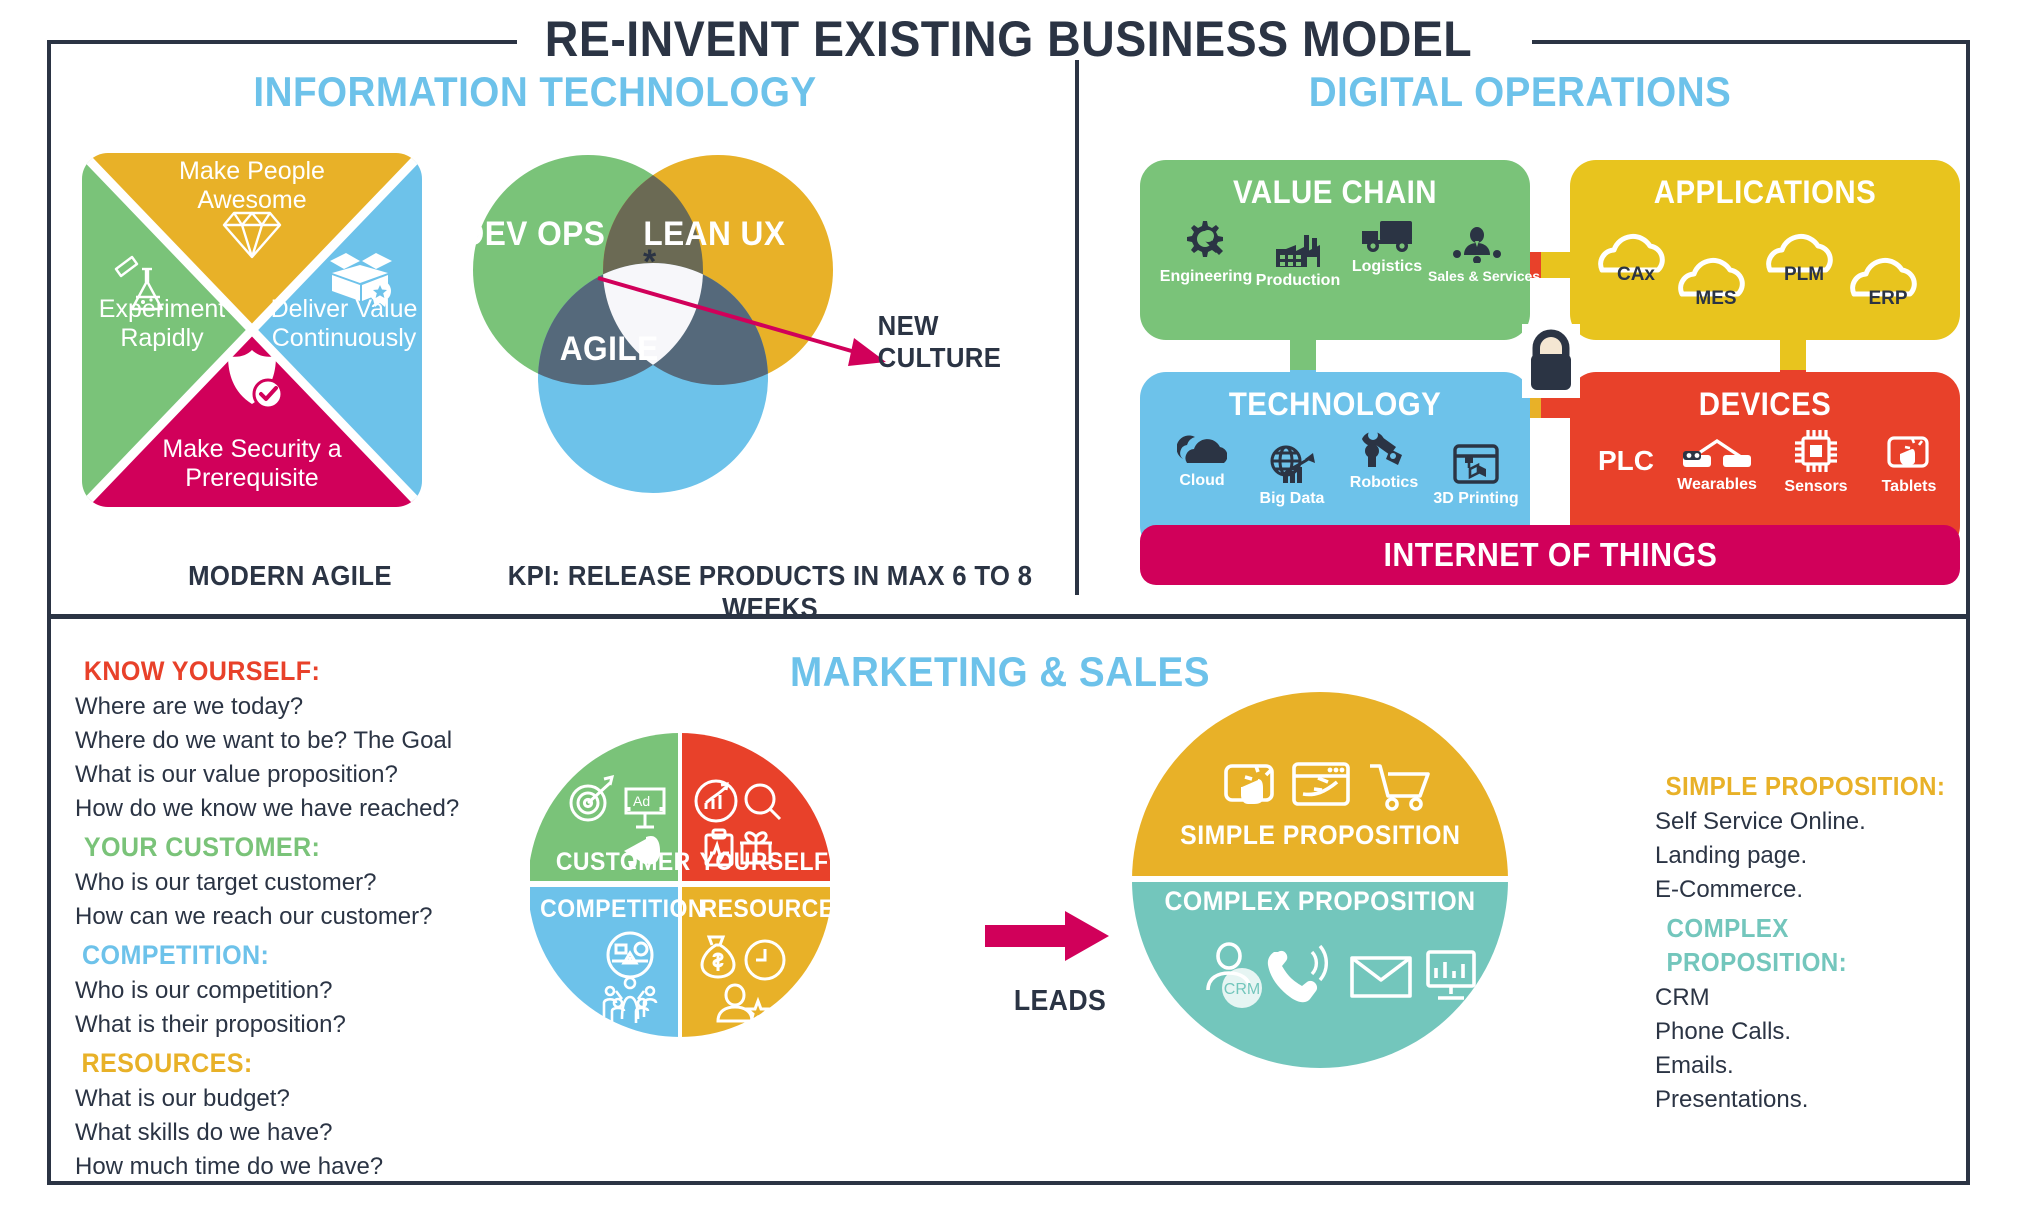 Image resolution: width=2017 pixels, height=1226 pixels. I want to click on venn-center-marker: *, so click(650, 262).